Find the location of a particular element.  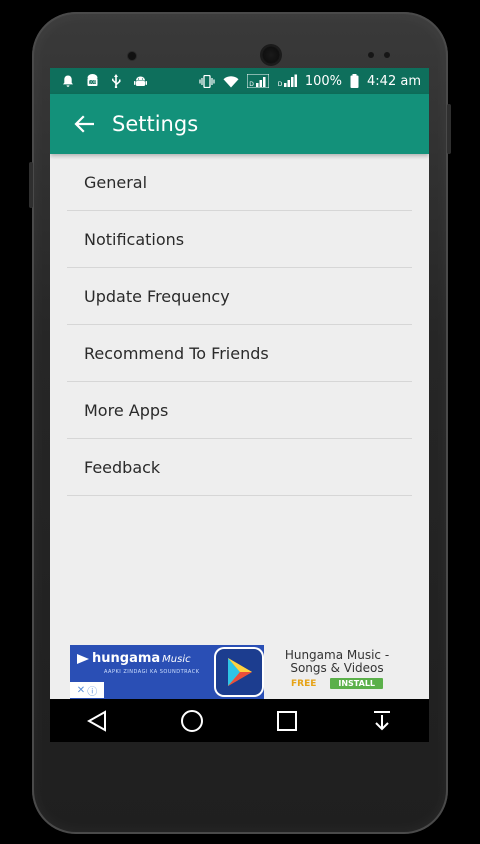

nav-back-button is located at coordinates (97, 721).